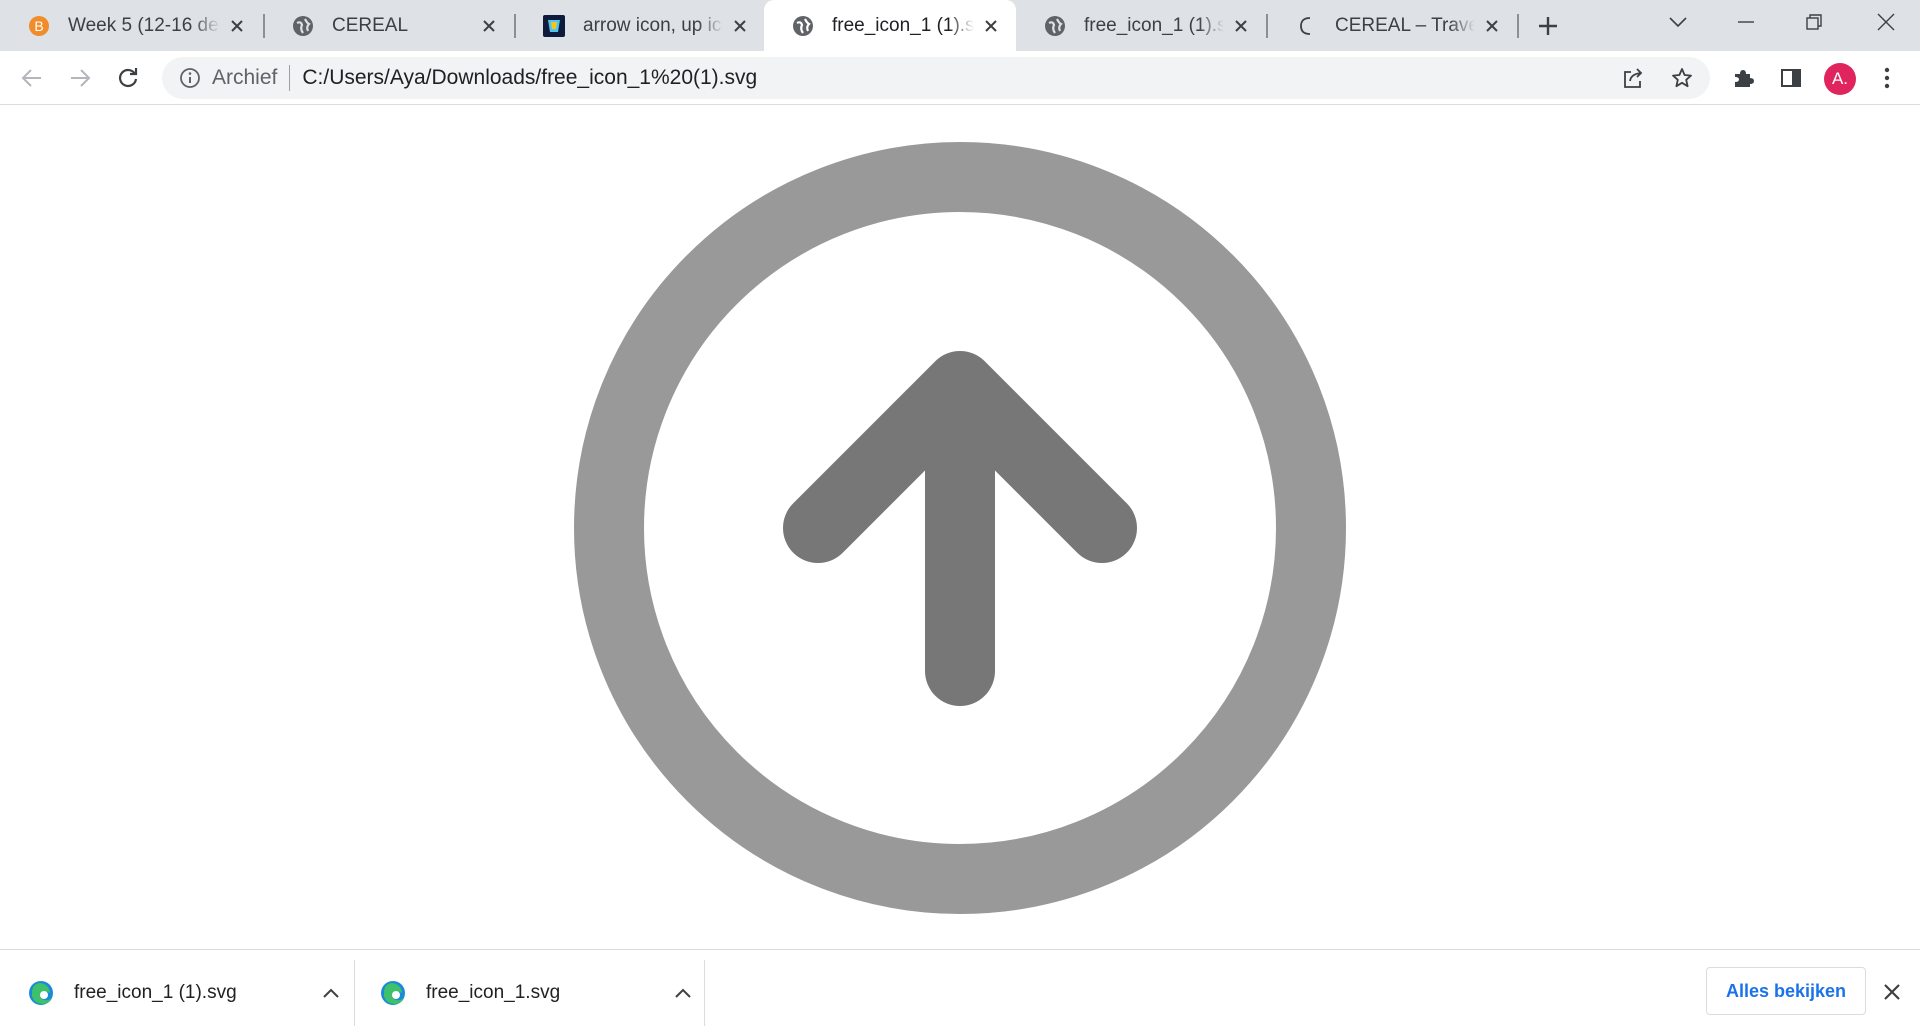  I want to click on tab-search-button, so click(1678, 22).